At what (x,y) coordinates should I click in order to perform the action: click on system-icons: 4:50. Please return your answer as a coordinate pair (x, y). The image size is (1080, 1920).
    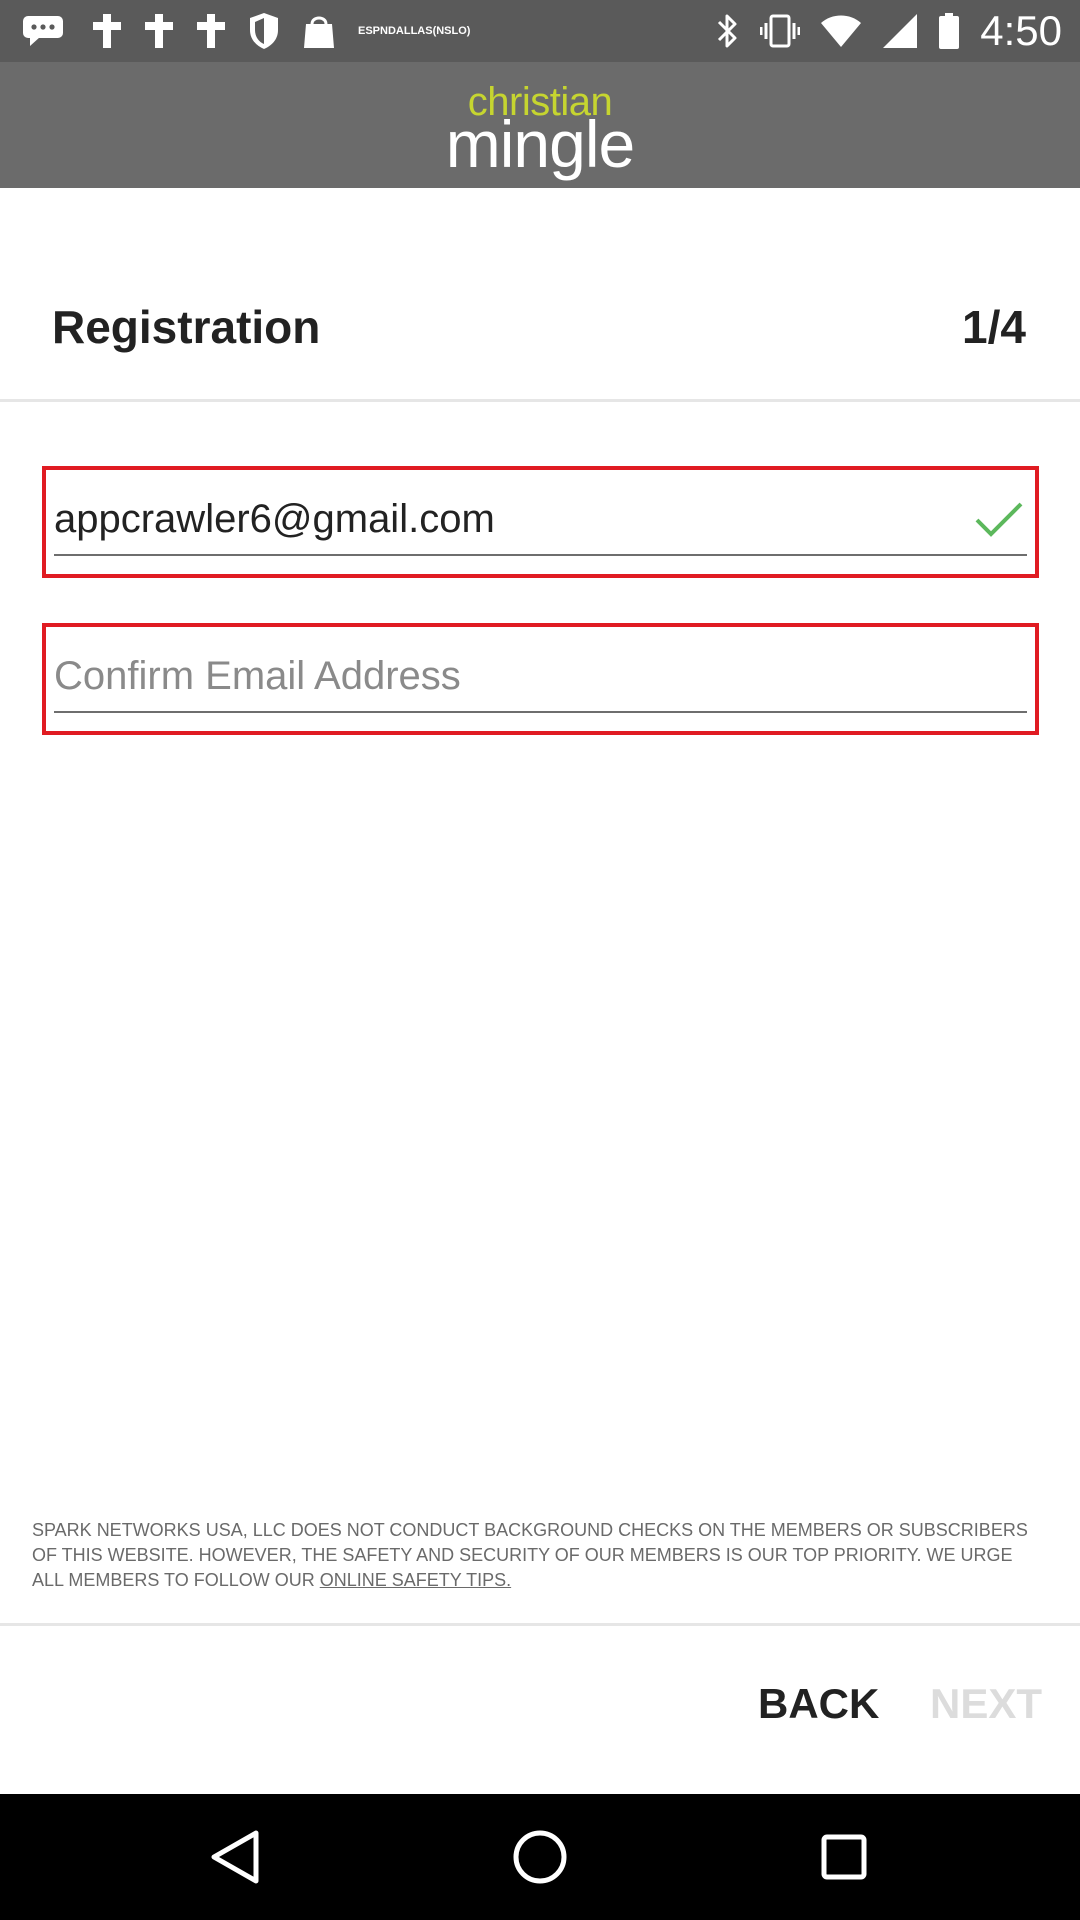
    Looking at the image, I should click on (889, 31).